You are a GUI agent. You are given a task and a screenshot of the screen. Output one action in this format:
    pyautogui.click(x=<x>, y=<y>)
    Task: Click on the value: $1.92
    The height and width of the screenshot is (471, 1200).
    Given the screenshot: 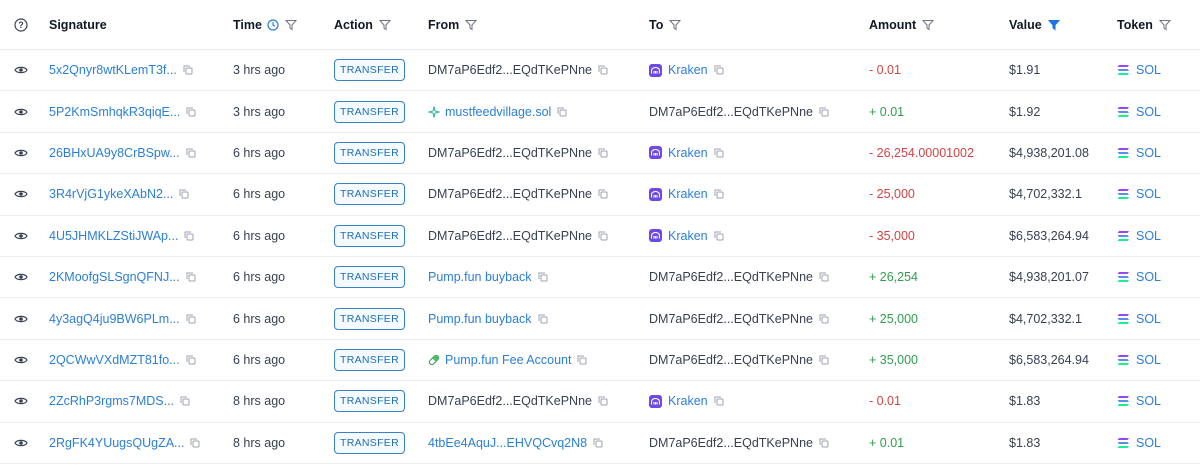 What is the action you would take?
    pyautogui.click(x=1025, y=111)
    